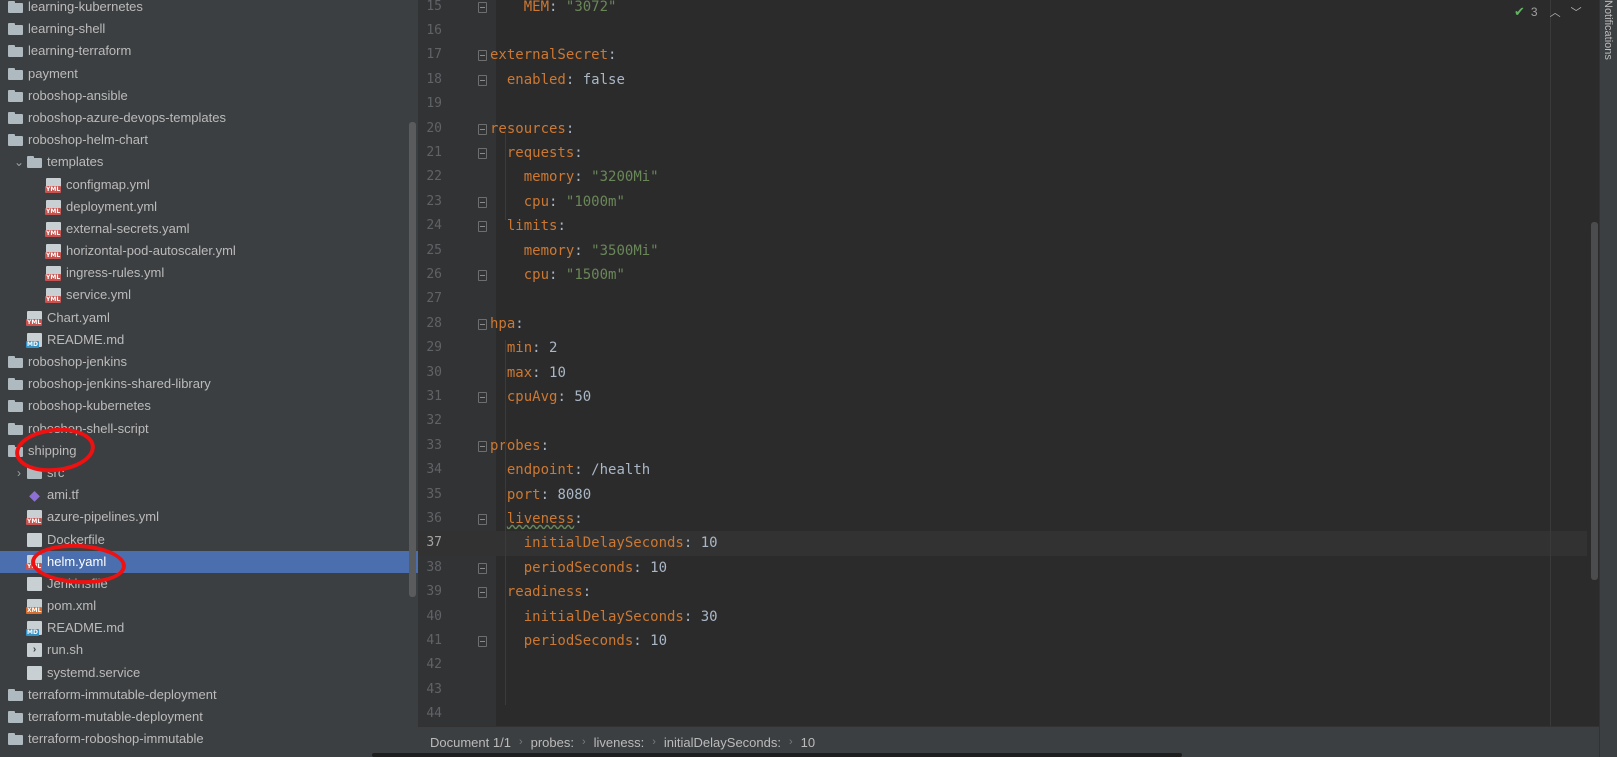 The height and width of the screenshot is (757, 1617). What do you see at coordinates (209, 162) in the screenshot?
I see `tree-folder-item: ⌄ templates` at bounding box center [209, 162].